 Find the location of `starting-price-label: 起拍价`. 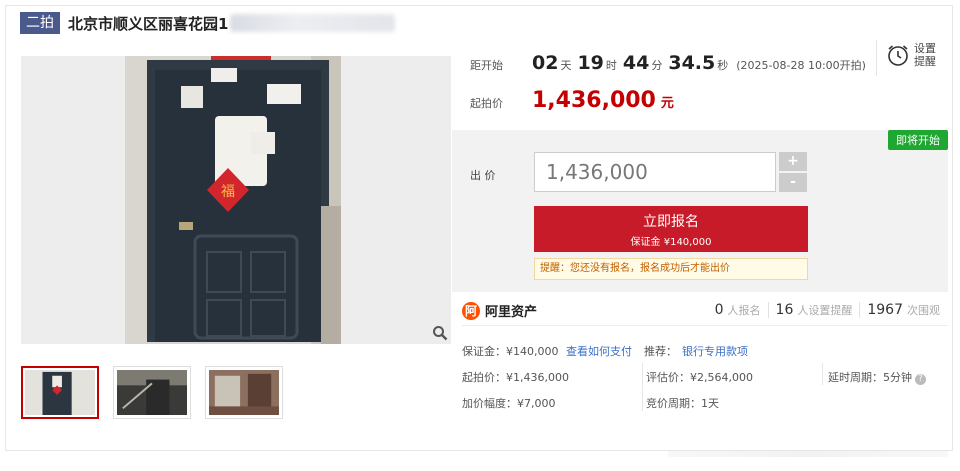

starting-price-label: 起拍价 is located at coordinates (486, 103).